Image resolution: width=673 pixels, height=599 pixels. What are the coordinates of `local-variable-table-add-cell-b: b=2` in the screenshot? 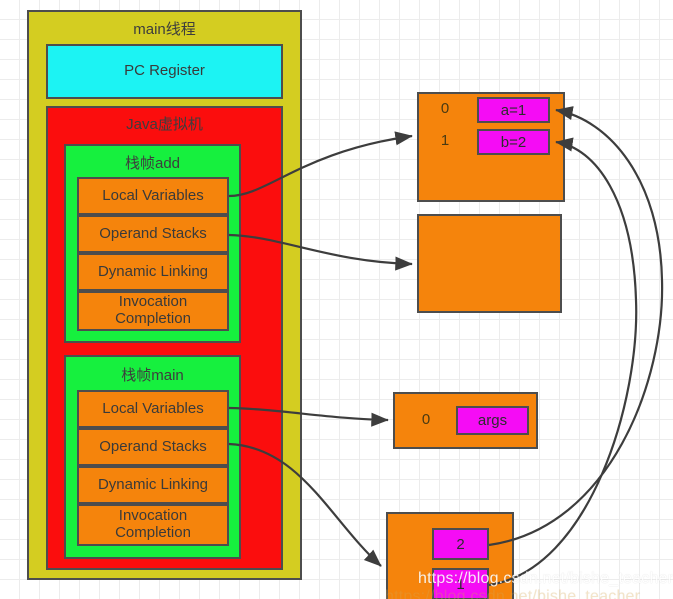 It's located at (513, 142).